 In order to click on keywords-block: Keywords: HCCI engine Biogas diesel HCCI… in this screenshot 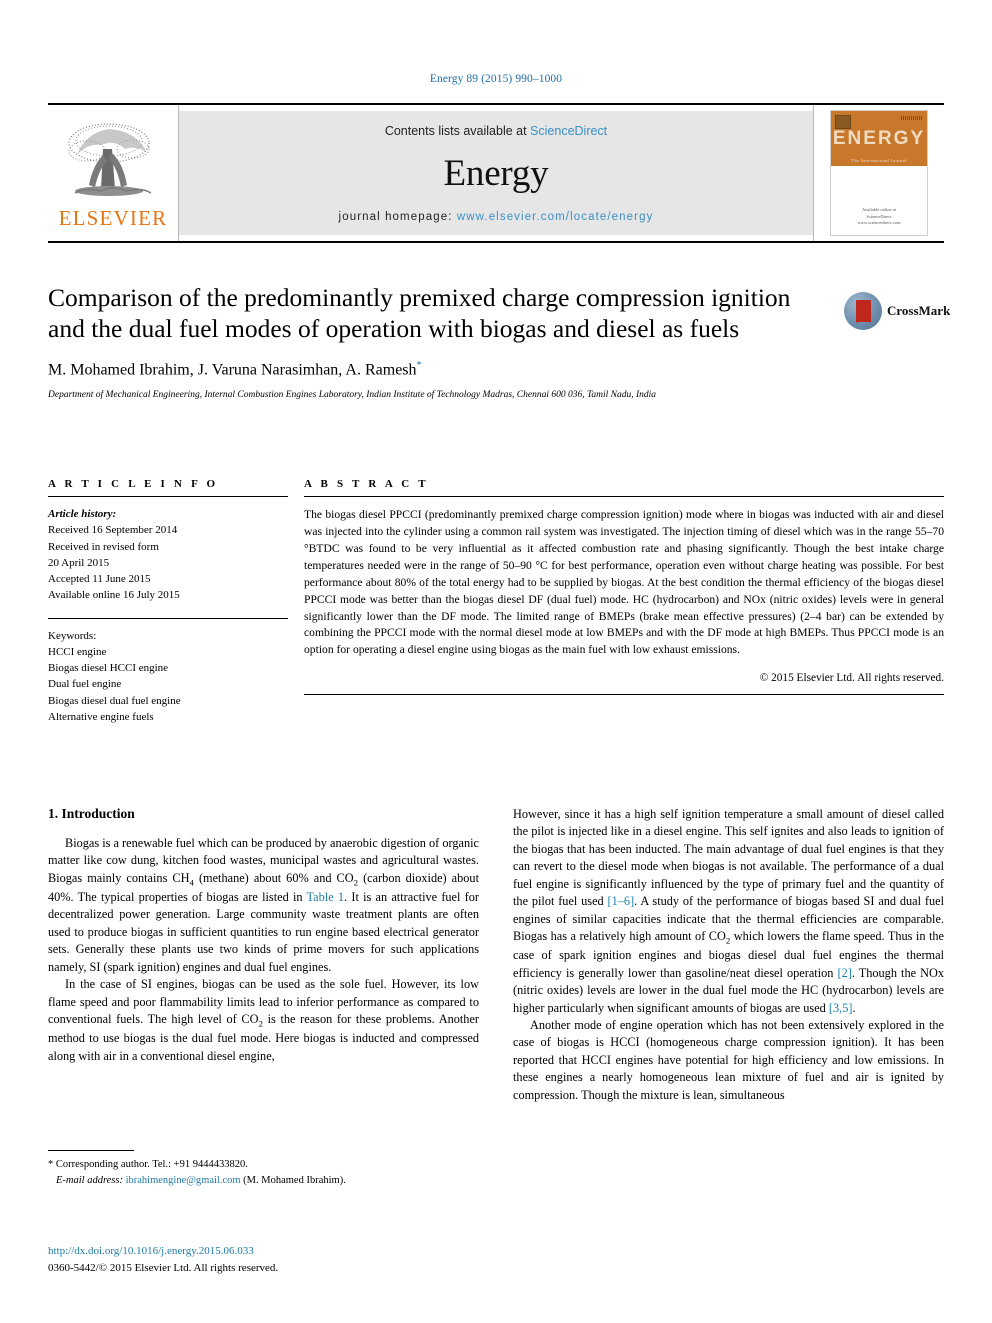, I will do `click(168, 672)`.